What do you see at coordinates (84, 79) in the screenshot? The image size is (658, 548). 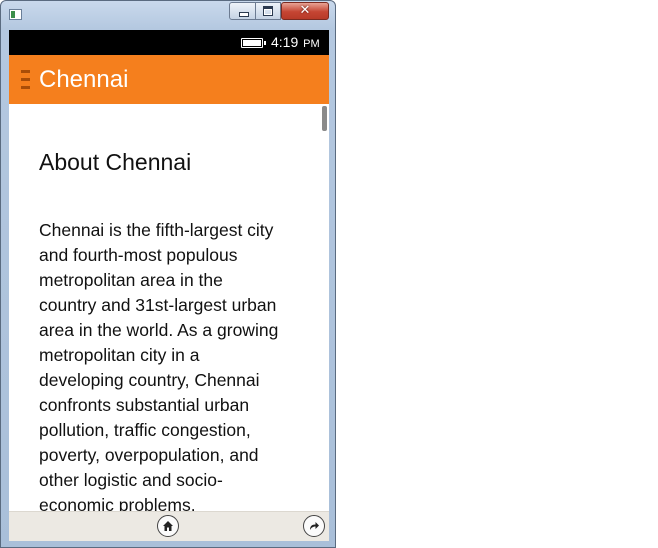 I see `page-title: Chennai` at bounding box center [84, 79].